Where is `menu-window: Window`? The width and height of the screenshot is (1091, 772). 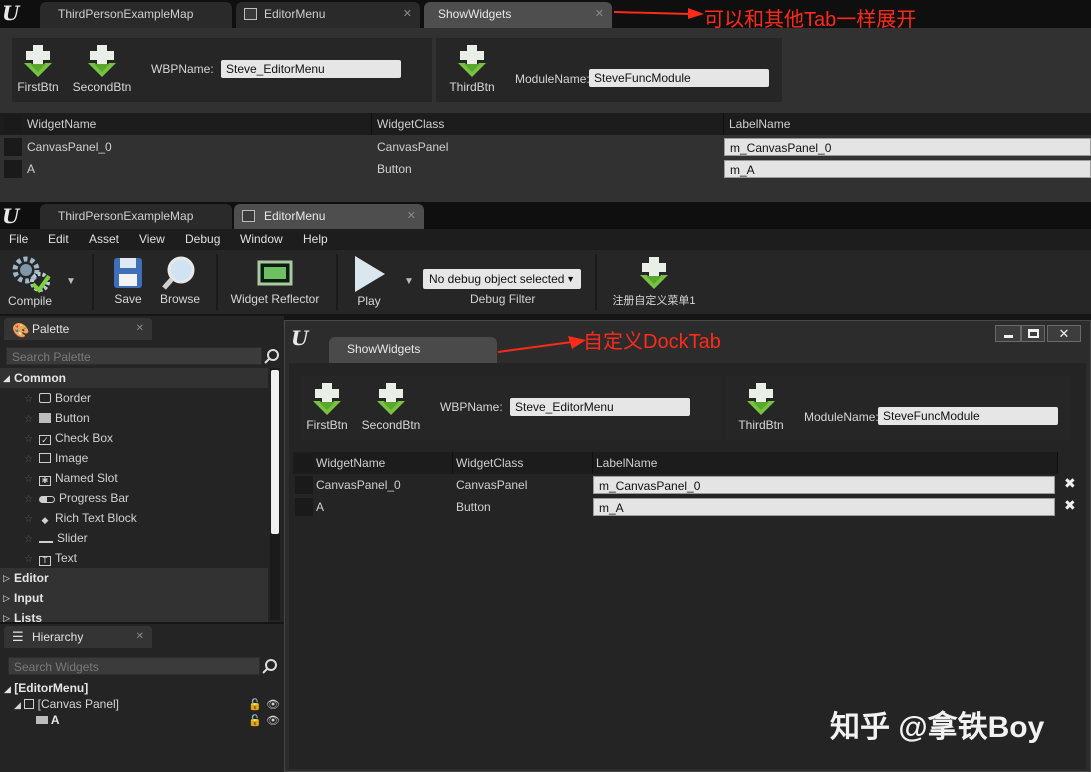
menu-window: Window is located at coordinates (261, 239).